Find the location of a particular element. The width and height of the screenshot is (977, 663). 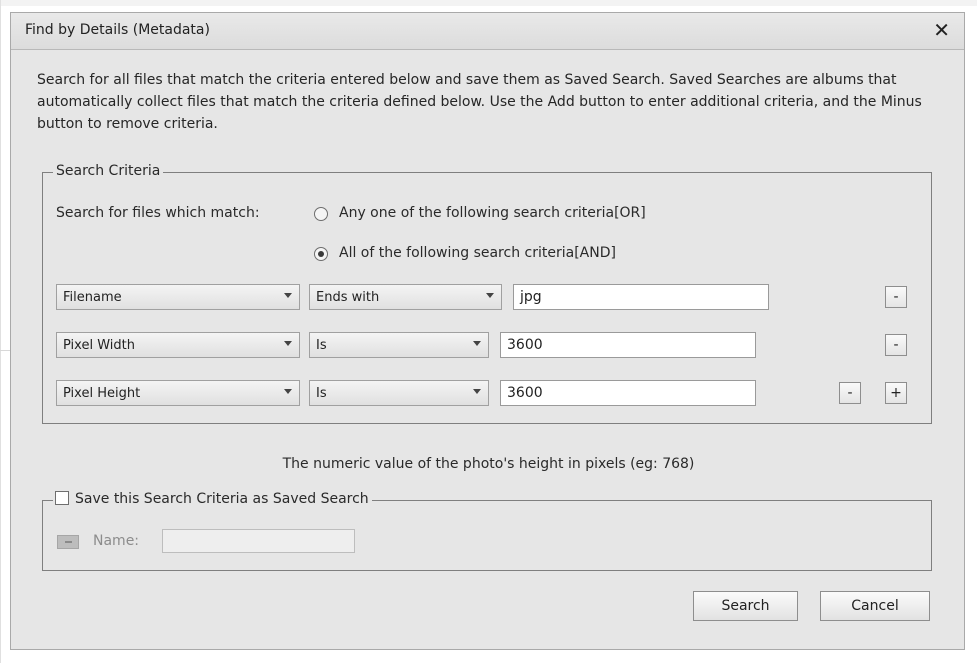

criteria-field-select-1: Filename is located at coordinates (178, 297).